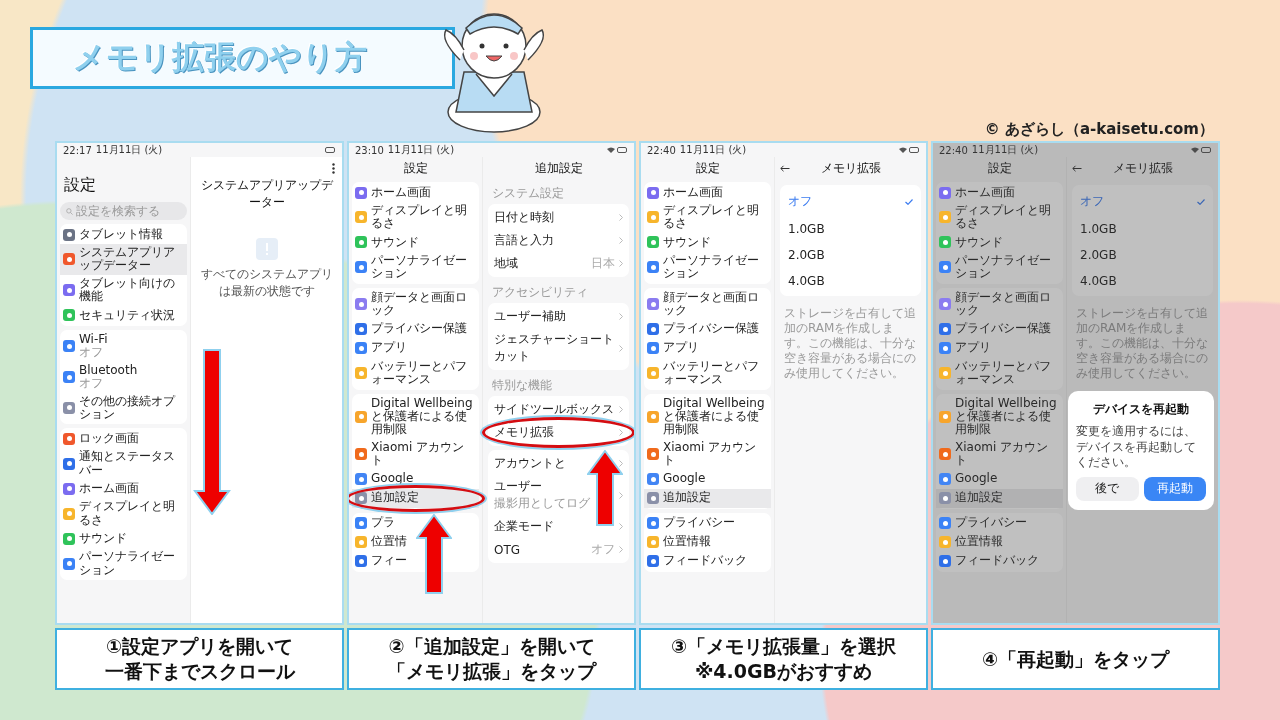 The width and height of the screenshot is (1280, 720). Describe the element at coordinates (558, 463) in the screenshot. I see `settings-item: アカウントと` at that location.